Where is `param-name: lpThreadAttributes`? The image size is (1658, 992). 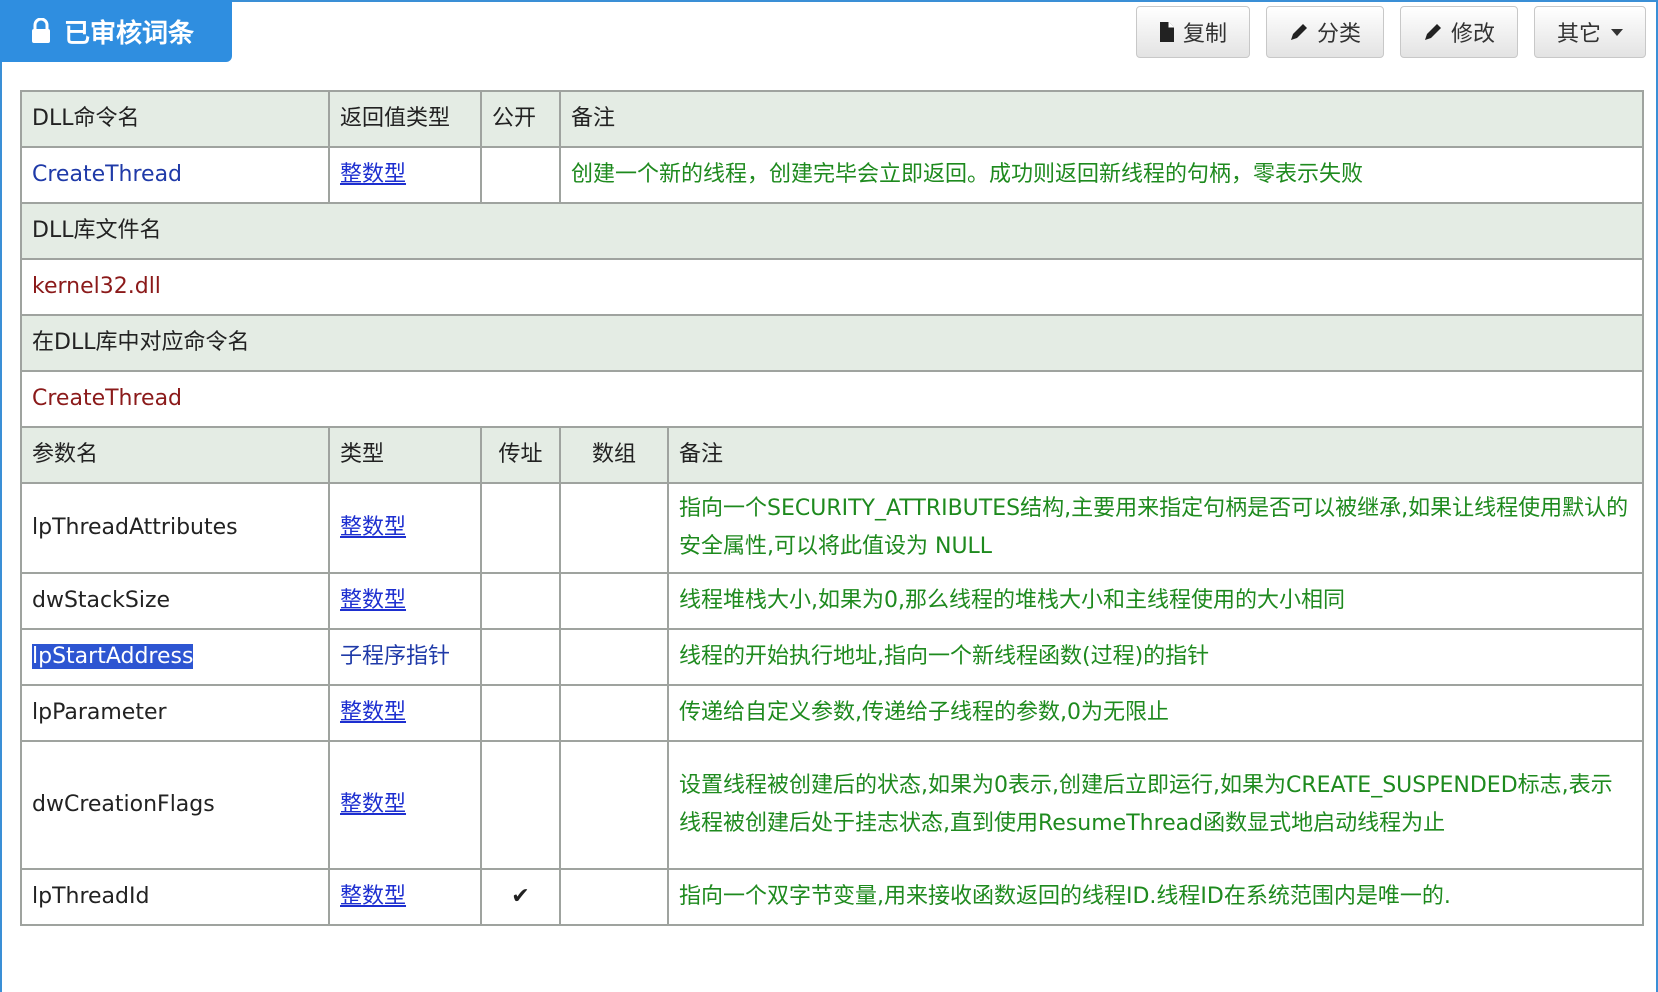
param-name: lpThreadAttributes is located at coordinates (175, 528).